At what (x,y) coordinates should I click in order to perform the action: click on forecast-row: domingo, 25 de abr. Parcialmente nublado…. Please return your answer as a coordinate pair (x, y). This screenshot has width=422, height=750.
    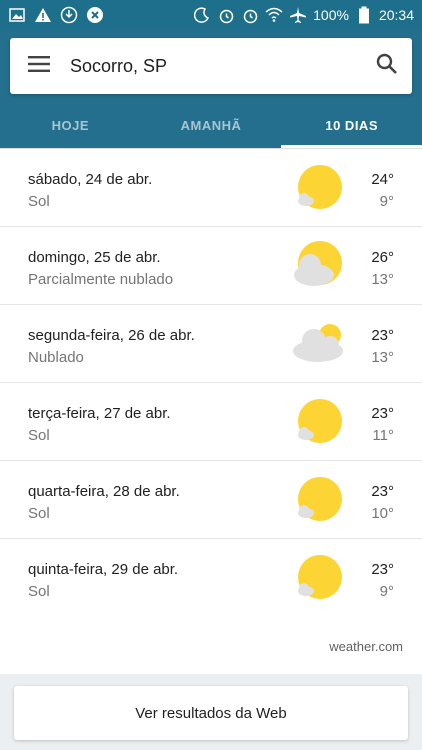
    Looking at the image, I should click on (211, 266).